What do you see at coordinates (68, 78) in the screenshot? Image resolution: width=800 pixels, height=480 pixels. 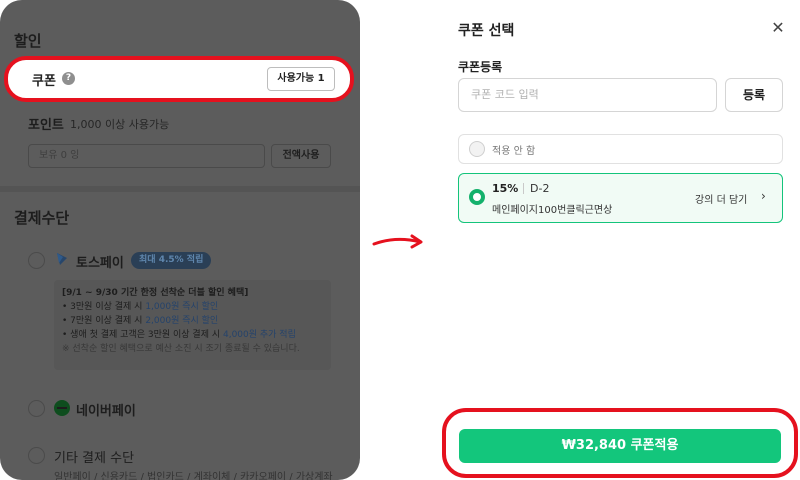 I see `question-icon: ?` at bounding box center [68, 78].